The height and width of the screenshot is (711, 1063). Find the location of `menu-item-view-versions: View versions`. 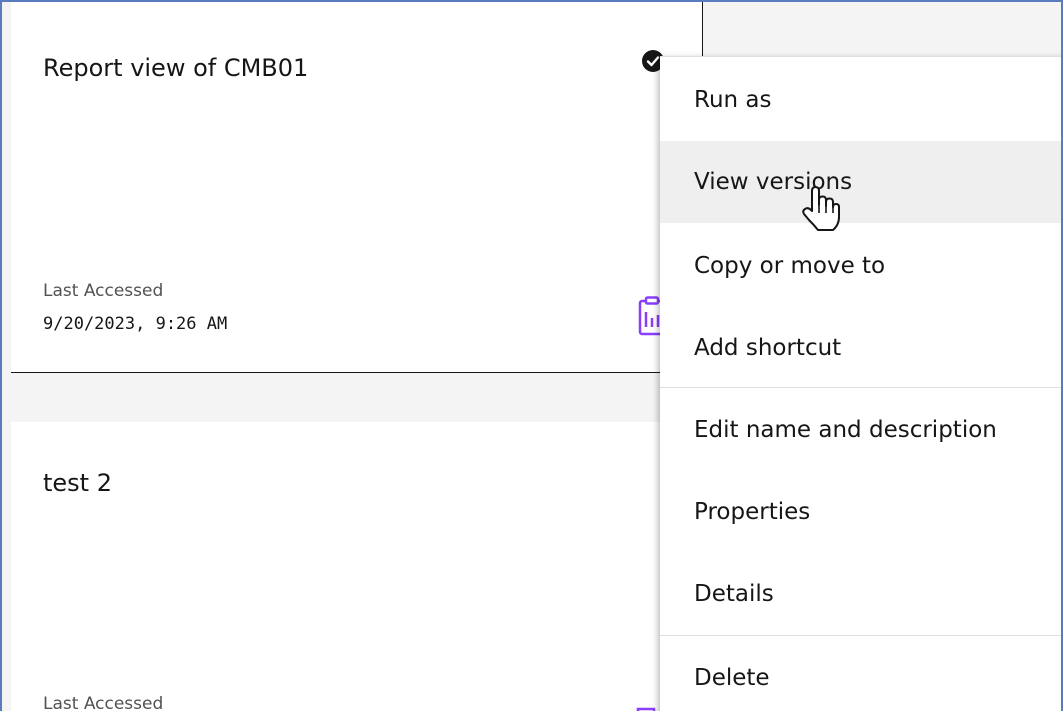

menu-item-view-versions: View versions is located at coordinates (860, 182).